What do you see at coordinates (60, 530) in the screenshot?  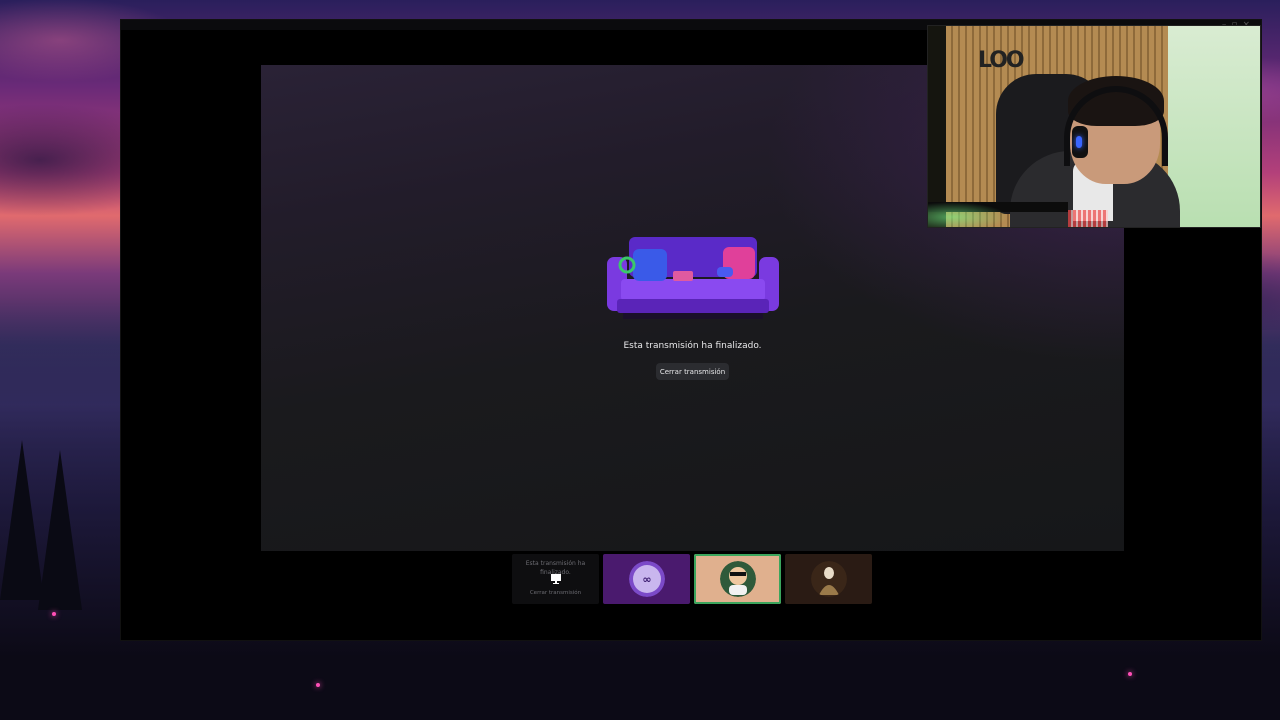 I see `wallpaper-tree` at bounding box center [60, 530].